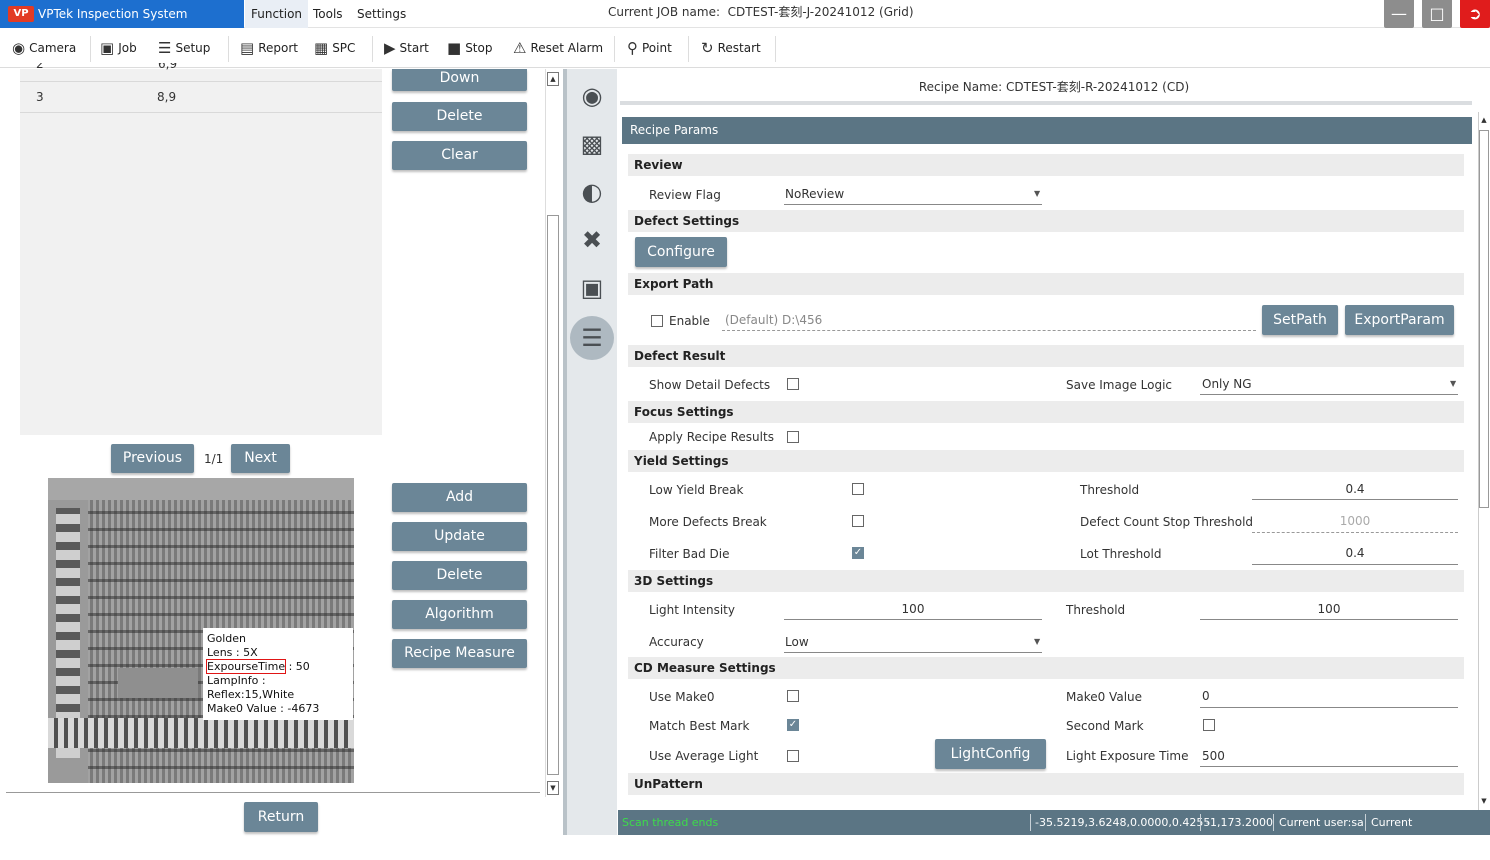 Image resolution: width=1490 pixels, height=860 pixels. What do you see at coordinates (459, 653) in the screenshot?
I see `recipe-measure-button: Recipe Measure` at bounding box center [459, 653].